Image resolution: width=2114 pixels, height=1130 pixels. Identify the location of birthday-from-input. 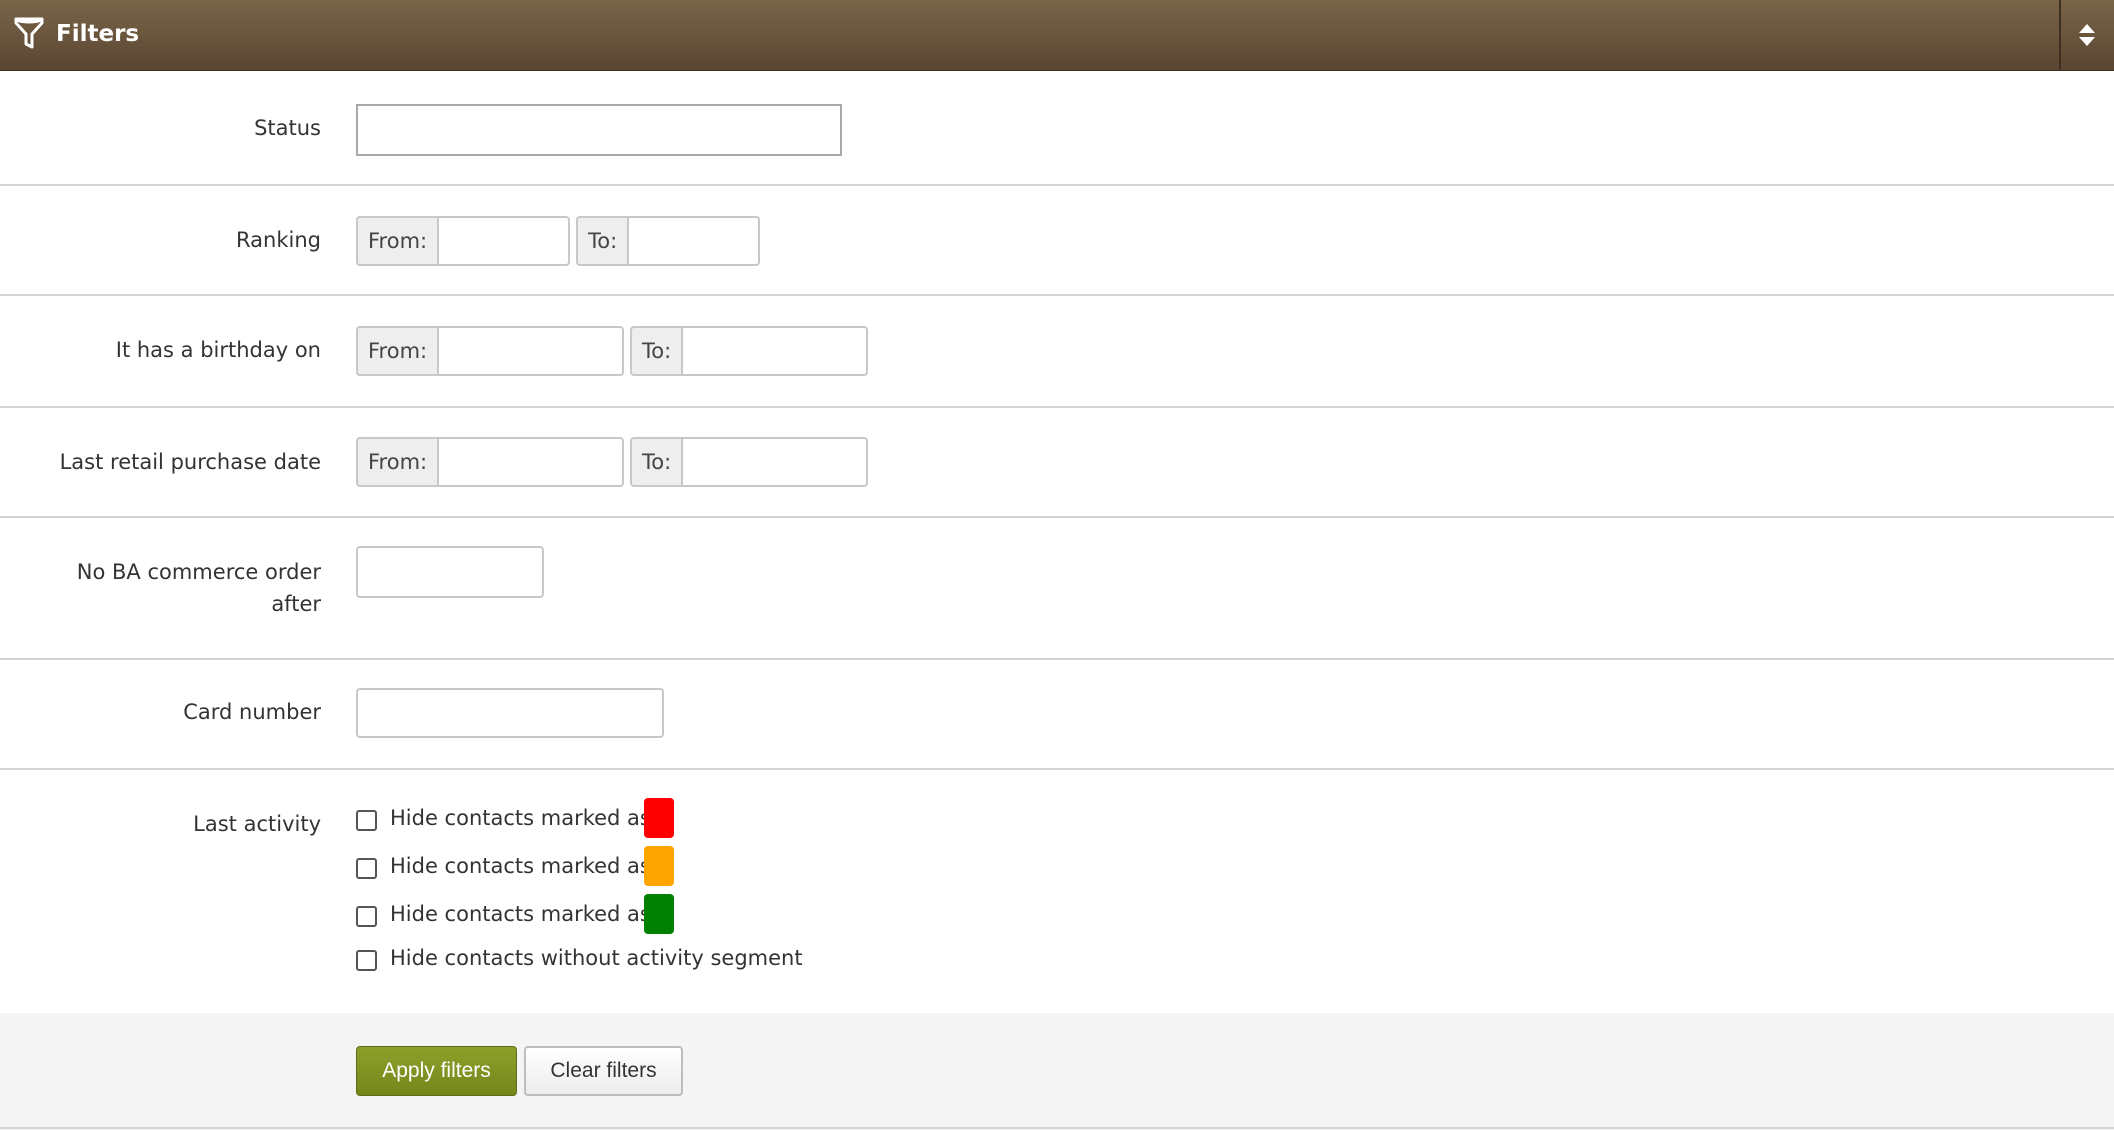
(530, 351).